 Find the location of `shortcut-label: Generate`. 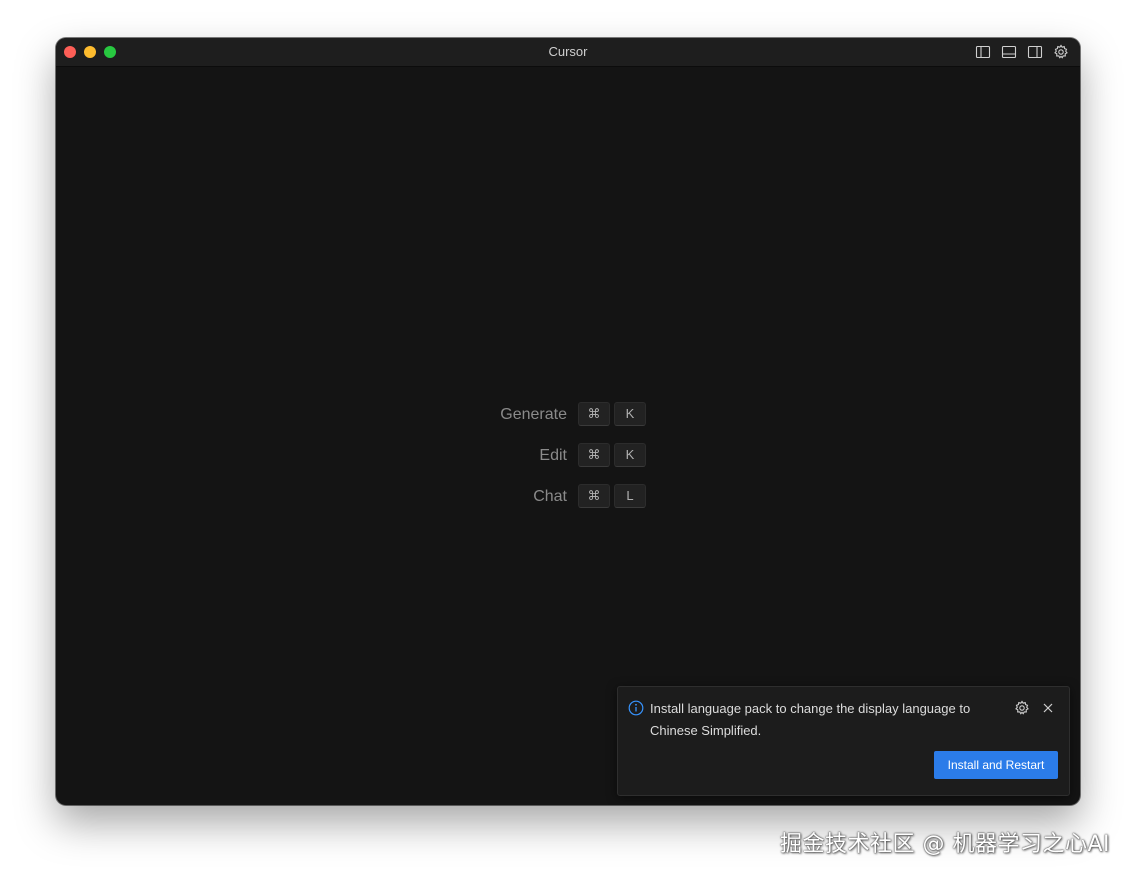

shortcut-label: Generate is located at coordinates (533, 414).